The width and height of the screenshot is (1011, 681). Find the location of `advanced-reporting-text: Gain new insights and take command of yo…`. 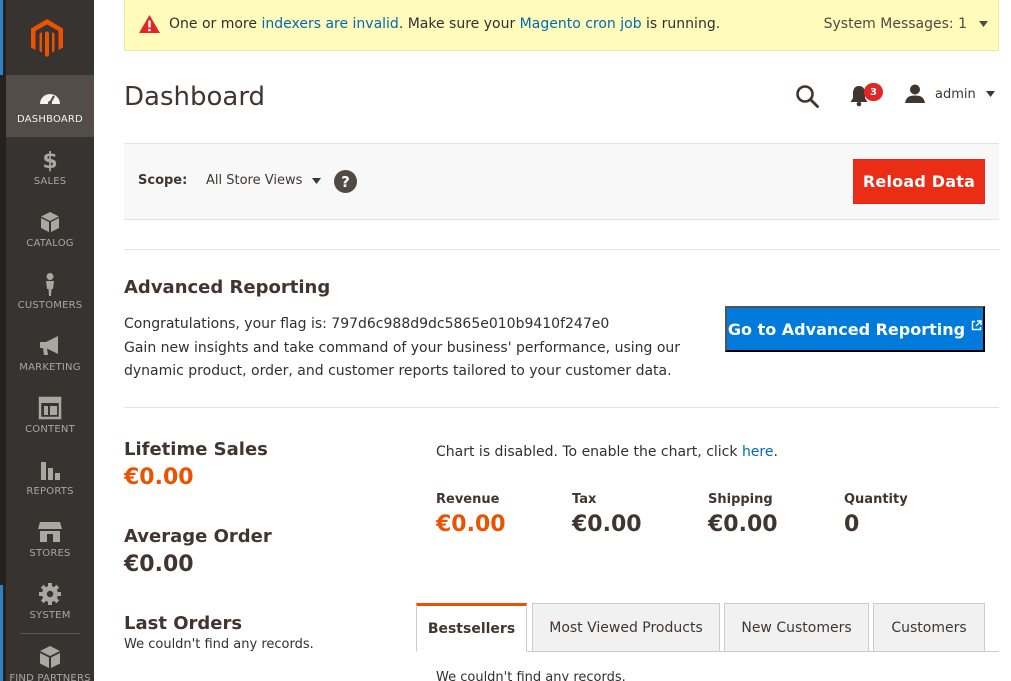

advanced-reporting-text: Gain new insights and take command of yo… is located at coordinates (402, 359).